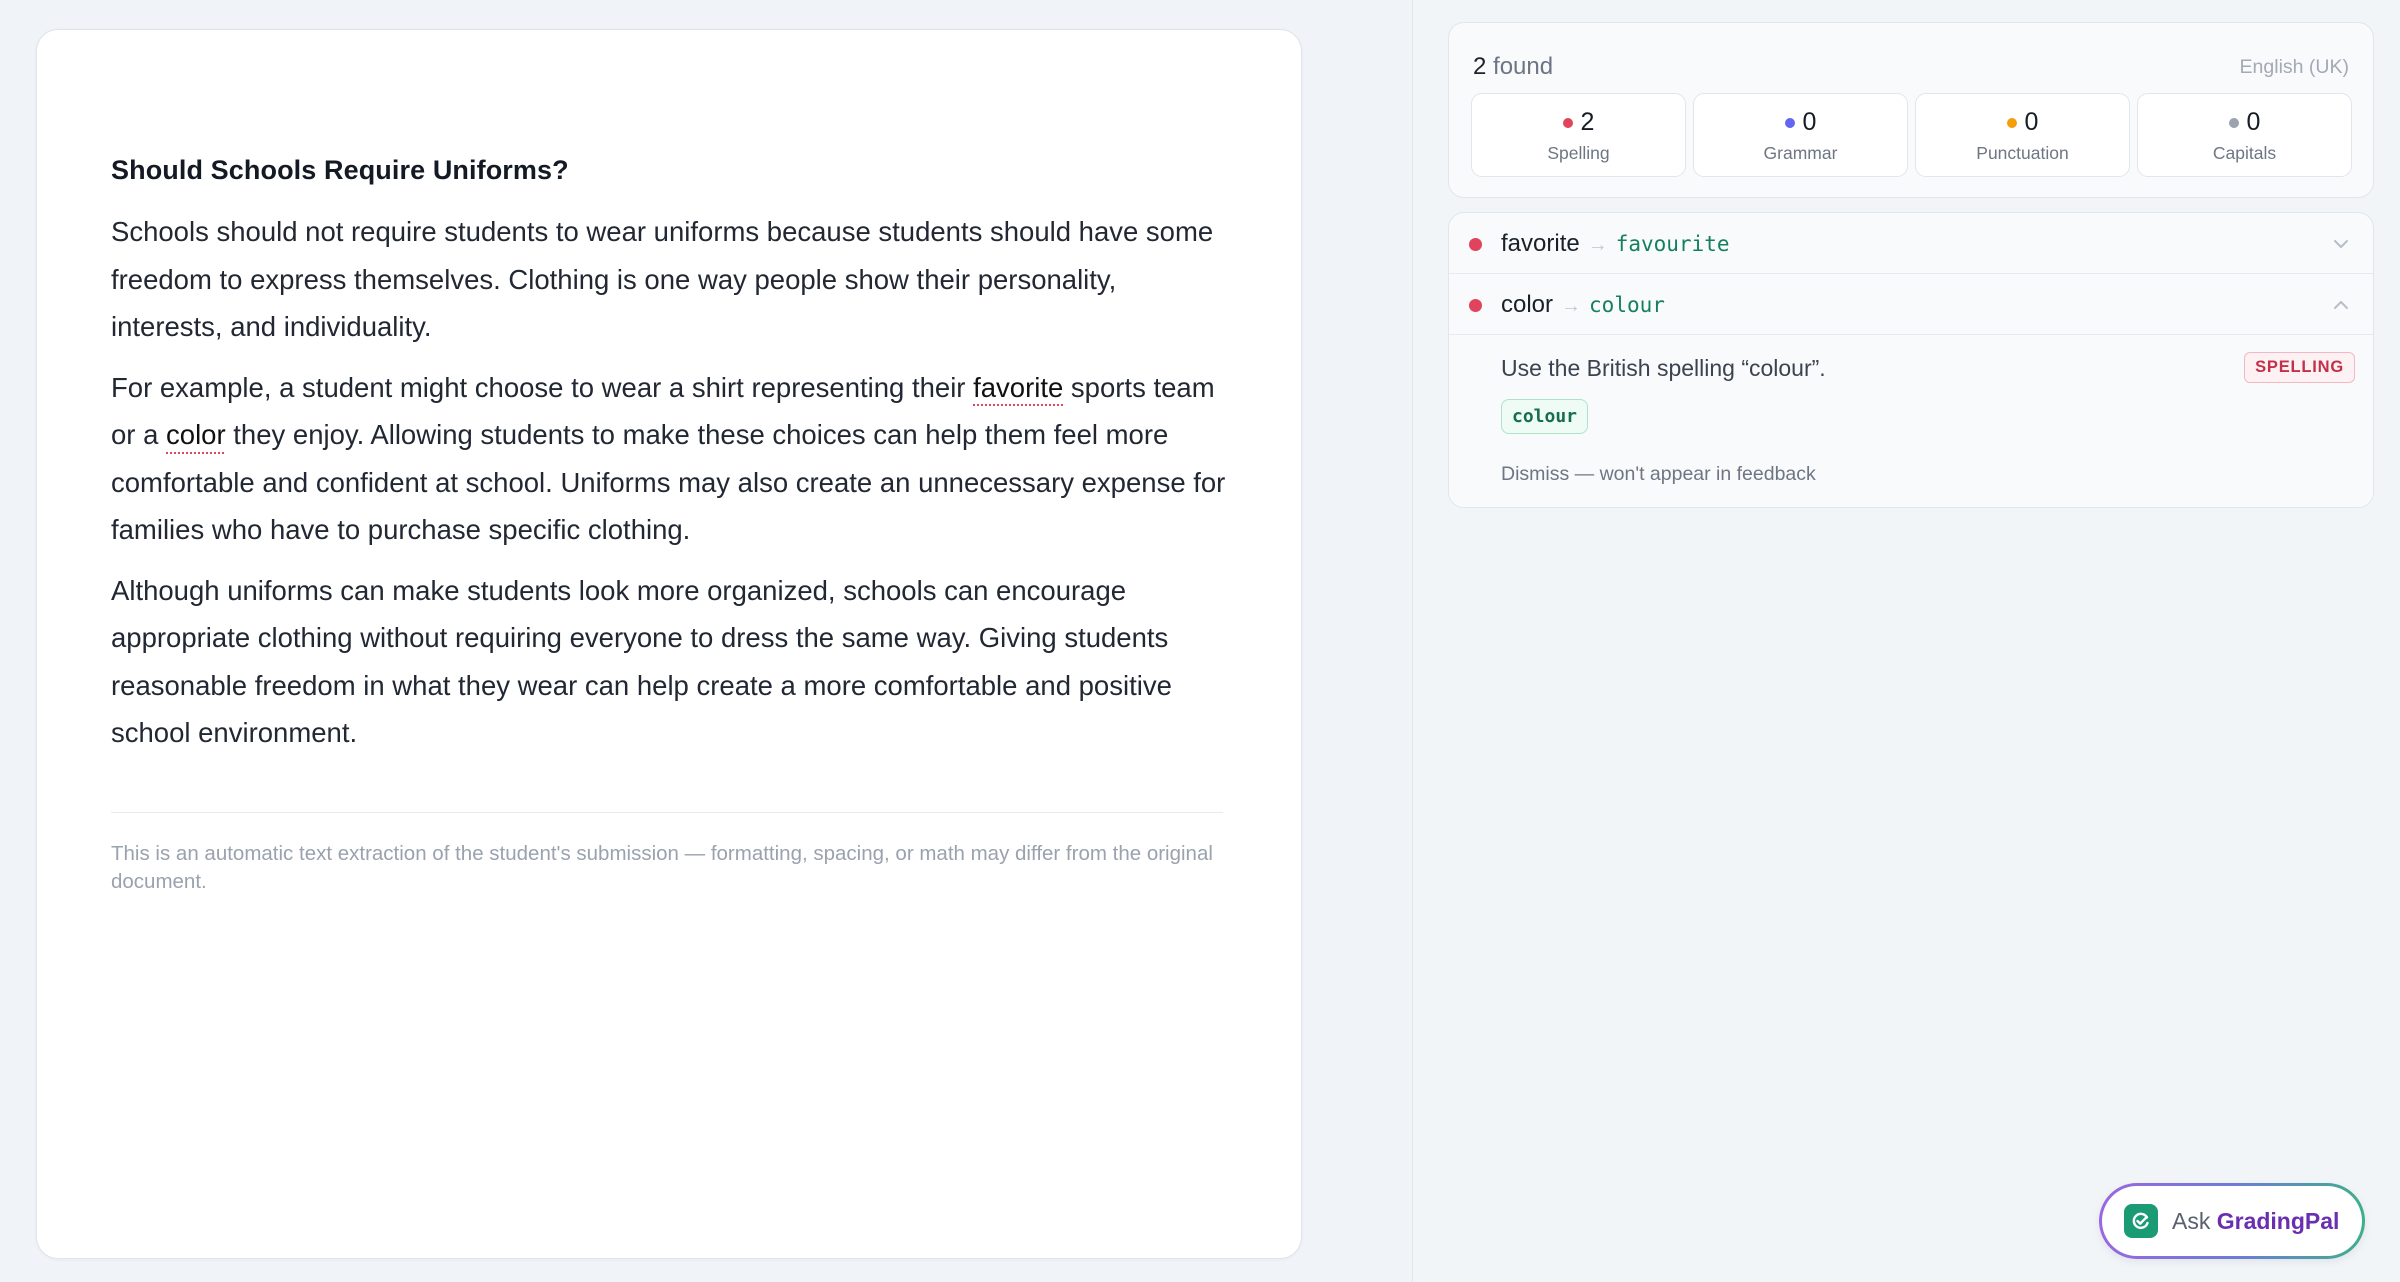  I want to click on stat-spelling: 2 Spelling, so click(1578, 135).